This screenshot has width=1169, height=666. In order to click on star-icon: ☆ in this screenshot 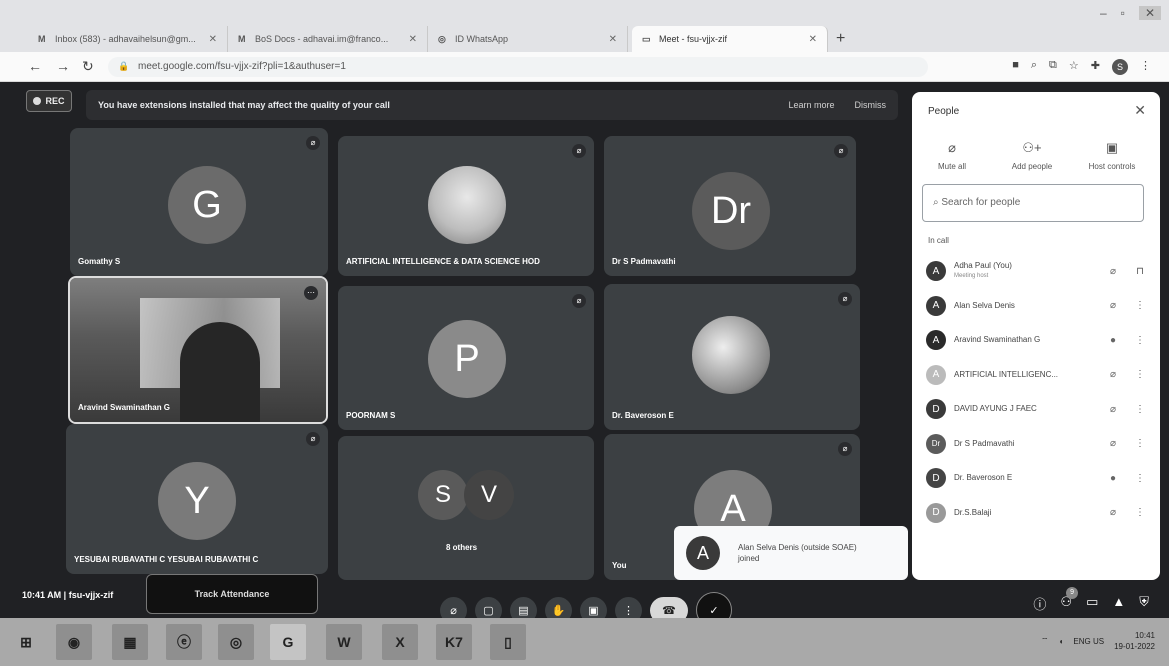, I will do `click(1074, 67)`.